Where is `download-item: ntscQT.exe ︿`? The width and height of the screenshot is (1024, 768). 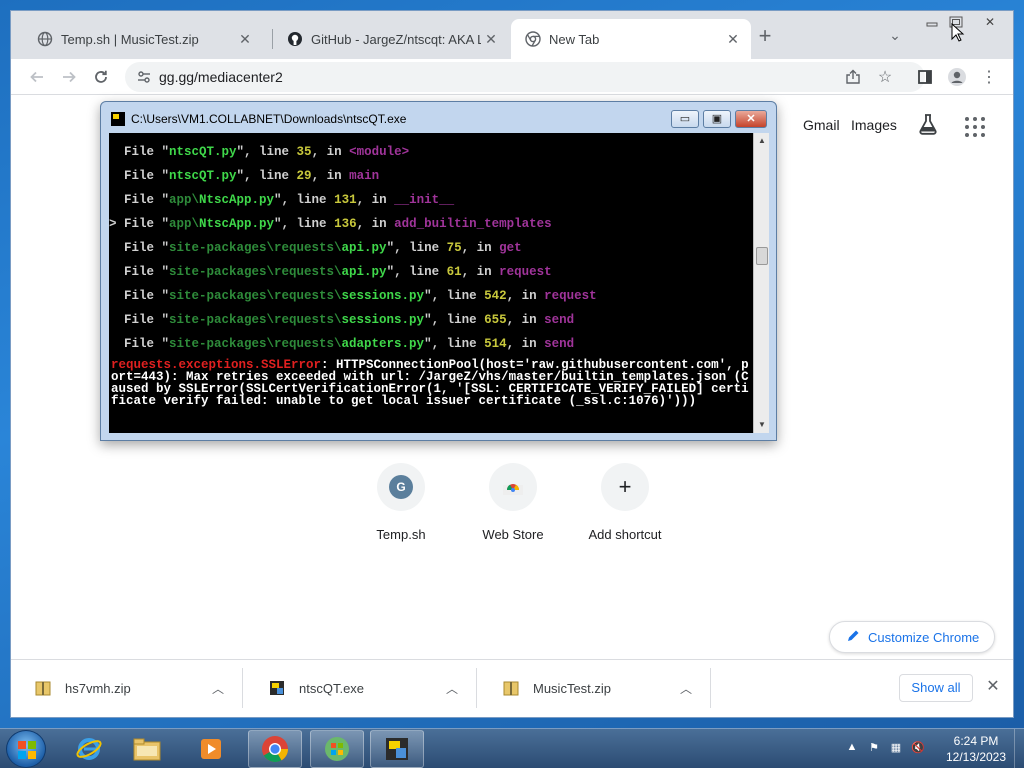
download-item: ntscQT.exe ︿ is located at coordinates (361, 688).